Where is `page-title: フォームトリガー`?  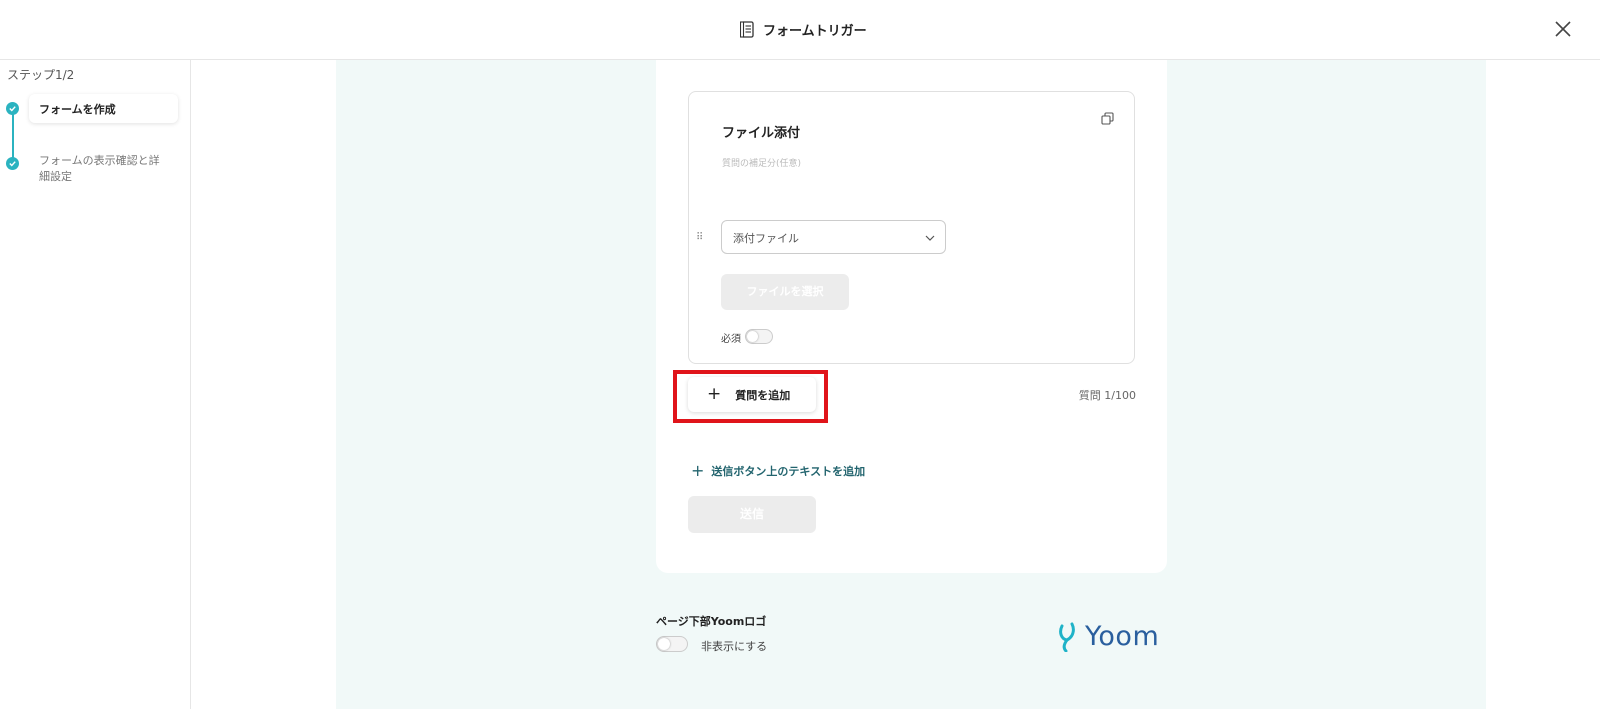 page-title: フォームトリガー is located at coordinates (815, 31).